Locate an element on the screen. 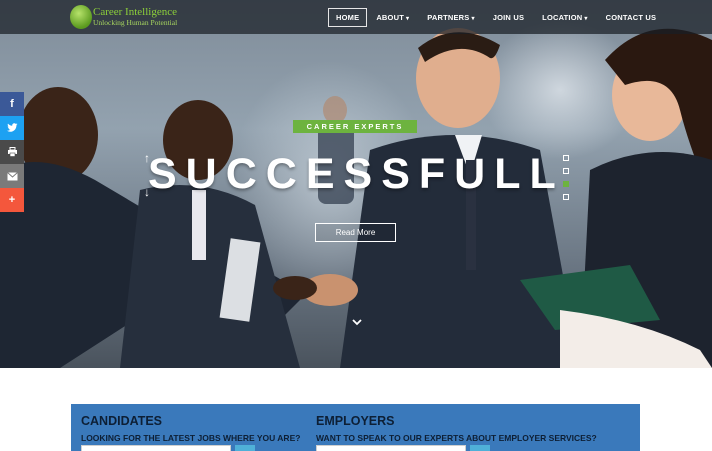 This screenshot has height=451, width=712. read-more-button: Read More is located at coordinates (355, 232).